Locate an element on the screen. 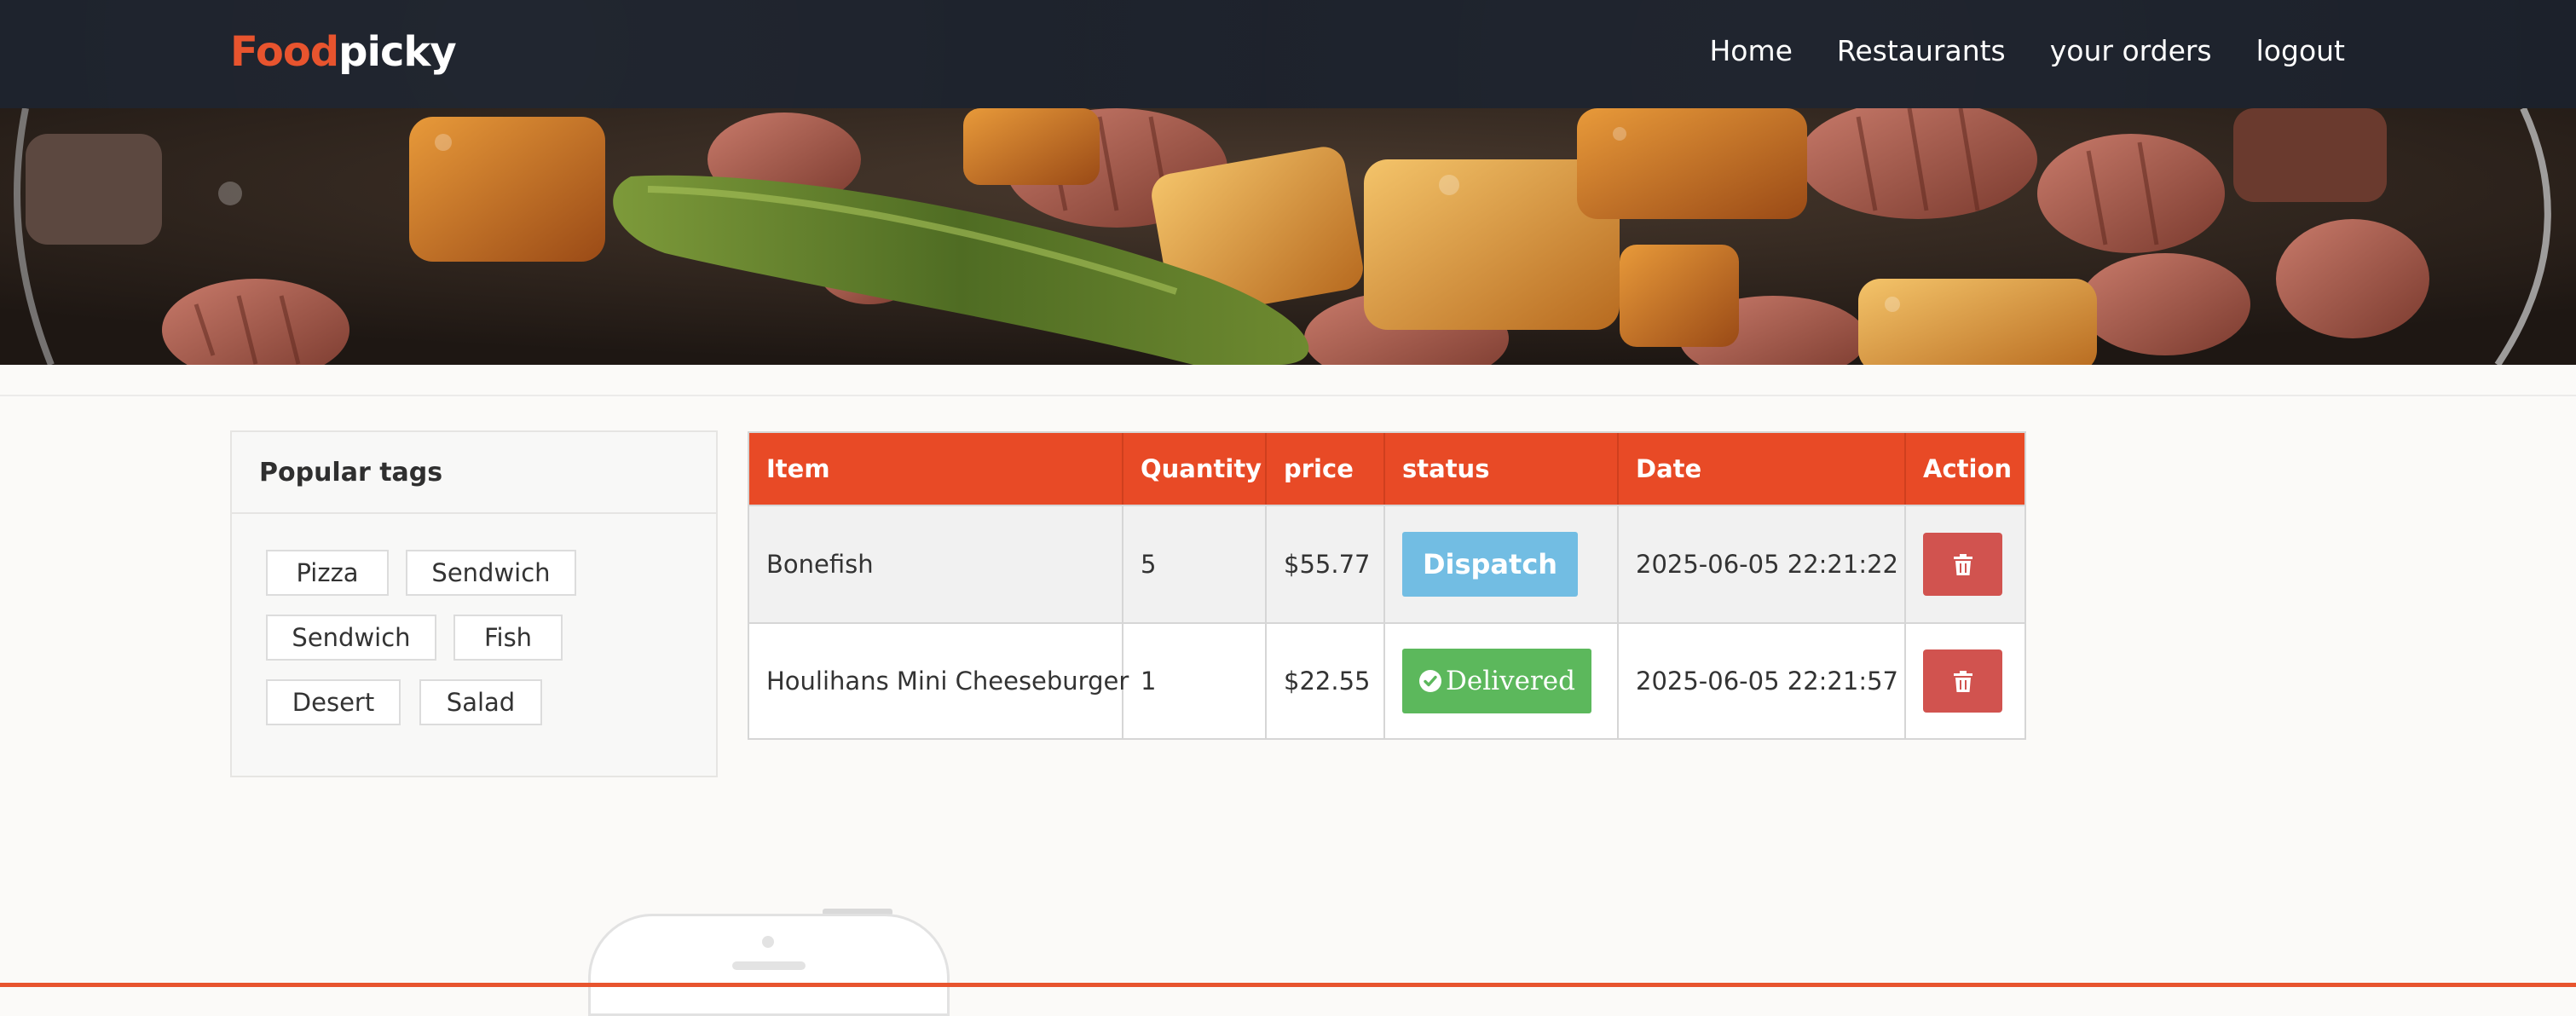 Image resolution: width=2576 pixels, height=1016 pixels. order-status-cell: Delivered is located at coordinates (1502, 681).